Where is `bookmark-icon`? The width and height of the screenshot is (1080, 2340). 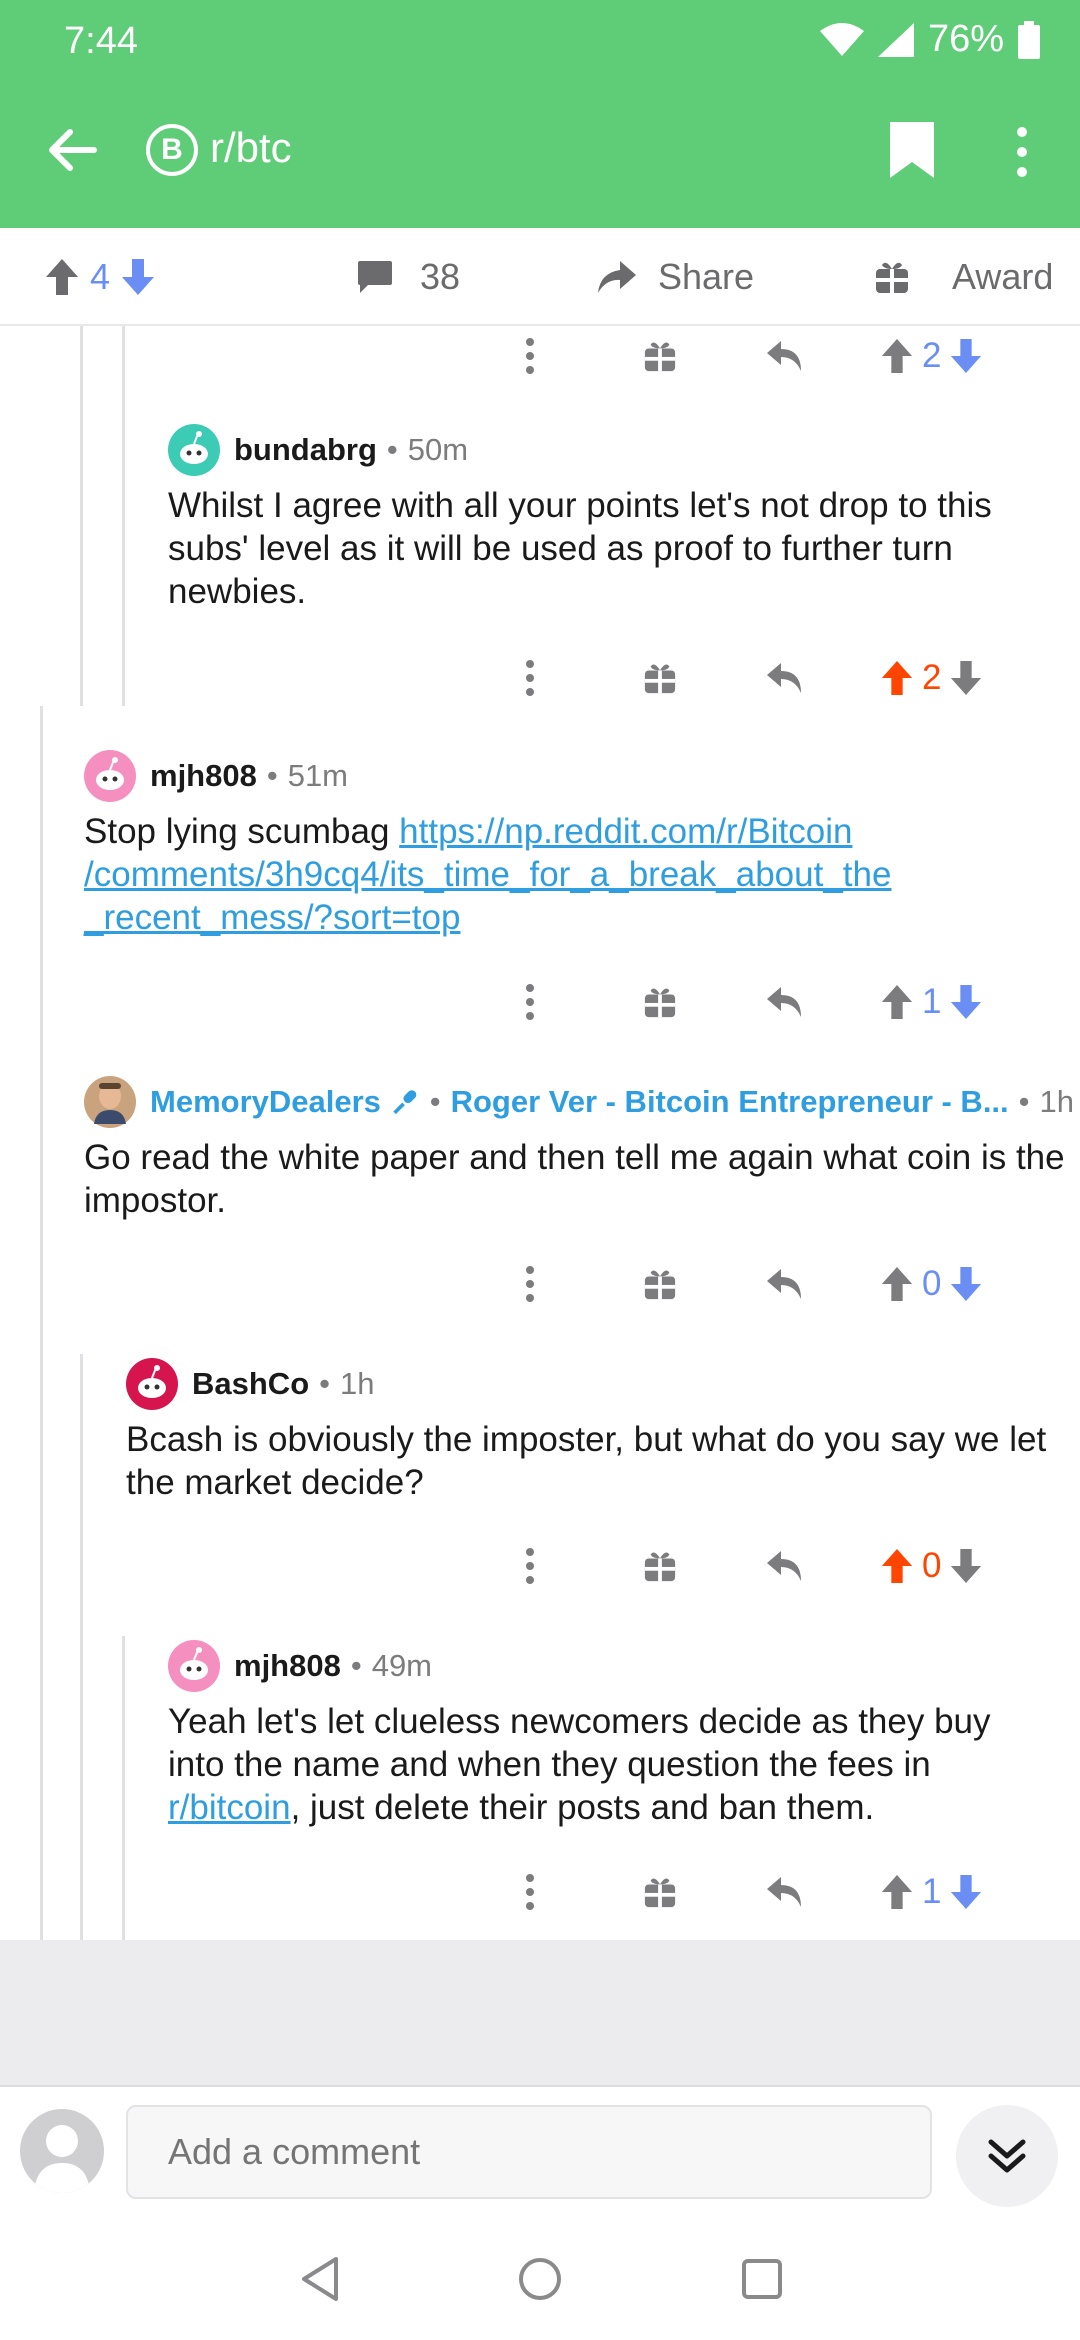 bookmark-icon is located at coordinates (912, 150).